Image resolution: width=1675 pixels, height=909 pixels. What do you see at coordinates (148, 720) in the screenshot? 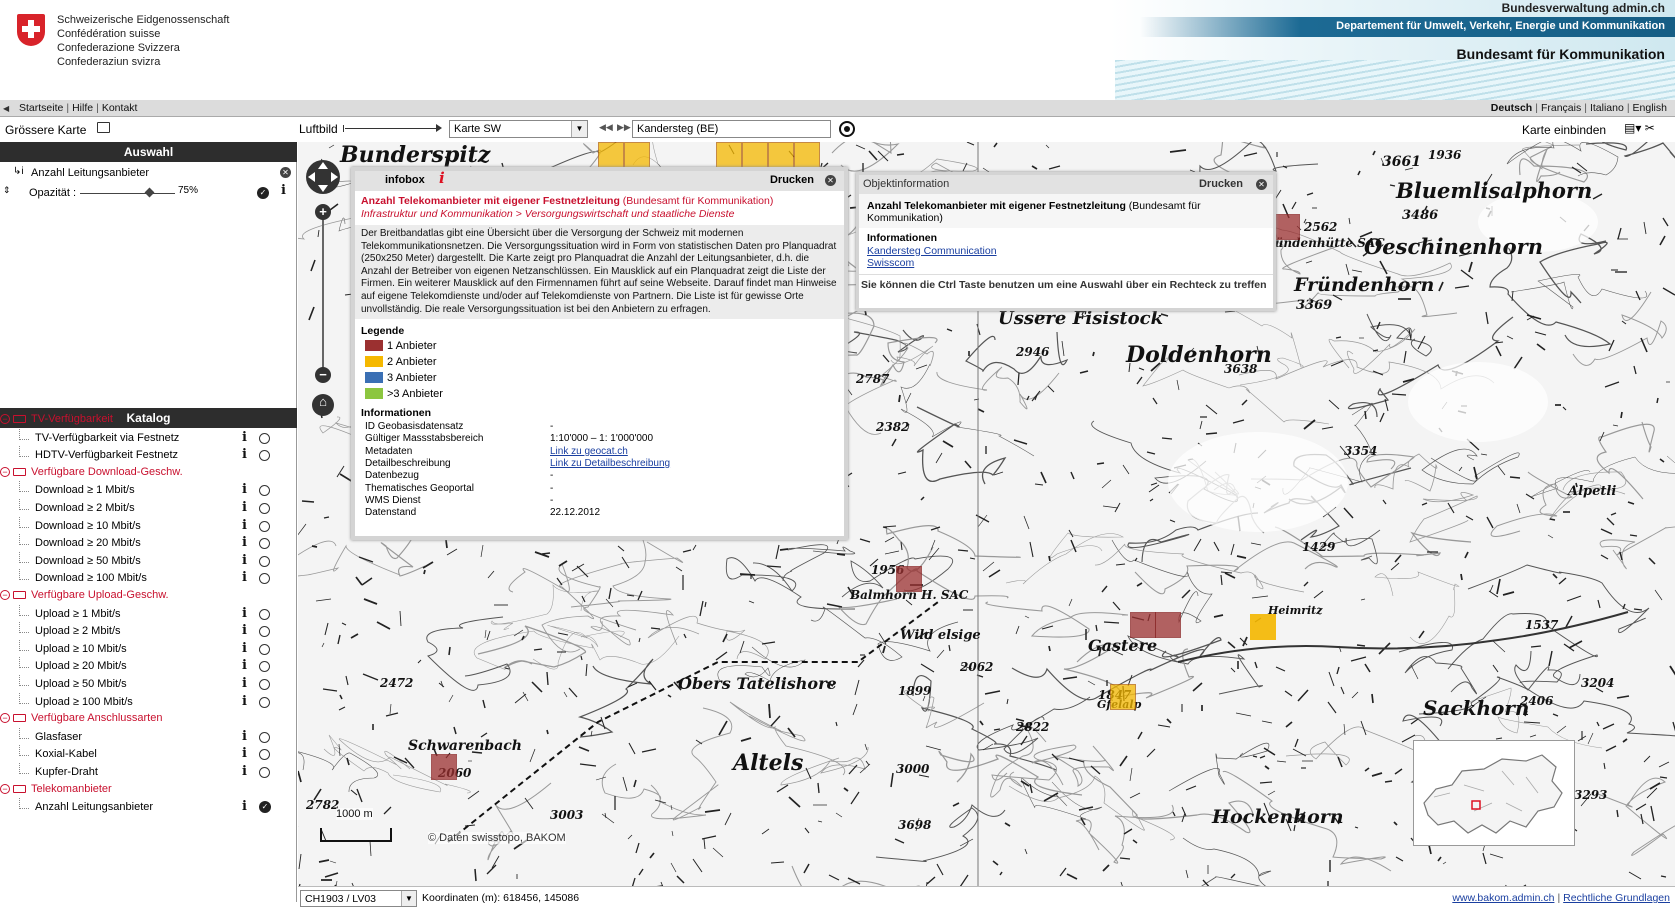
I see `catalog-group: − Verfügbare Anschlussarten` at bounding box center [148, 720].